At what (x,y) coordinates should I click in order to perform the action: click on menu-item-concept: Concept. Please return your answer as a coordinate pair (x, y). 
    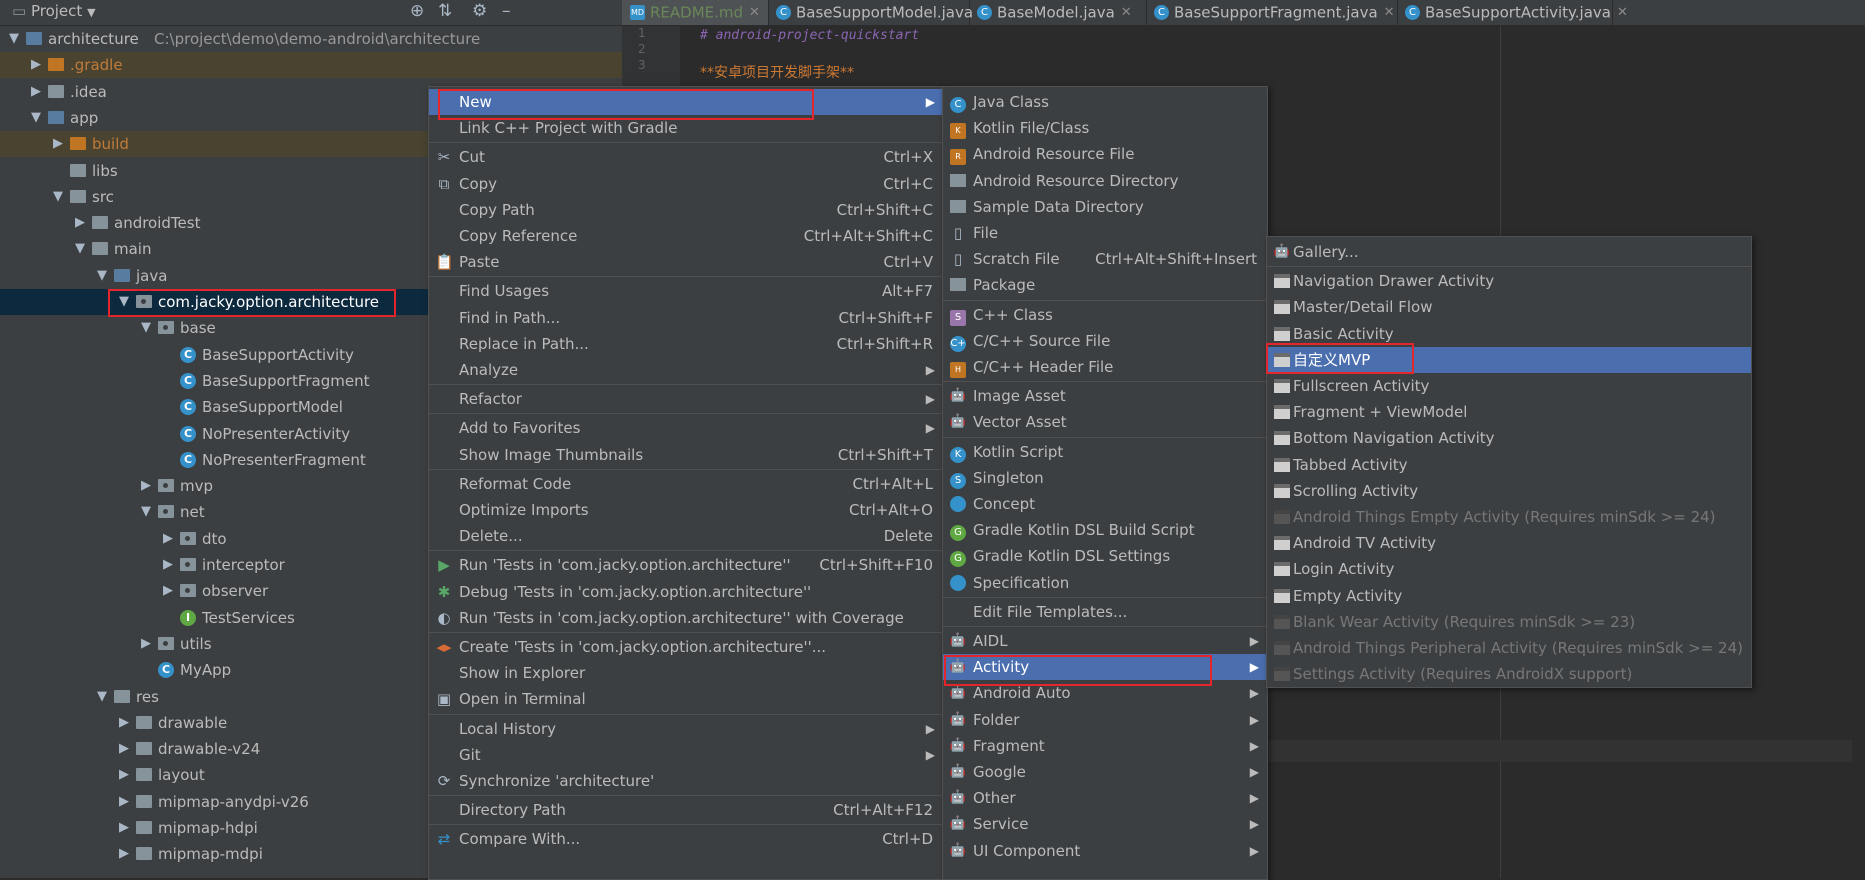
    Looking at the image, I should click on (1105, 504).